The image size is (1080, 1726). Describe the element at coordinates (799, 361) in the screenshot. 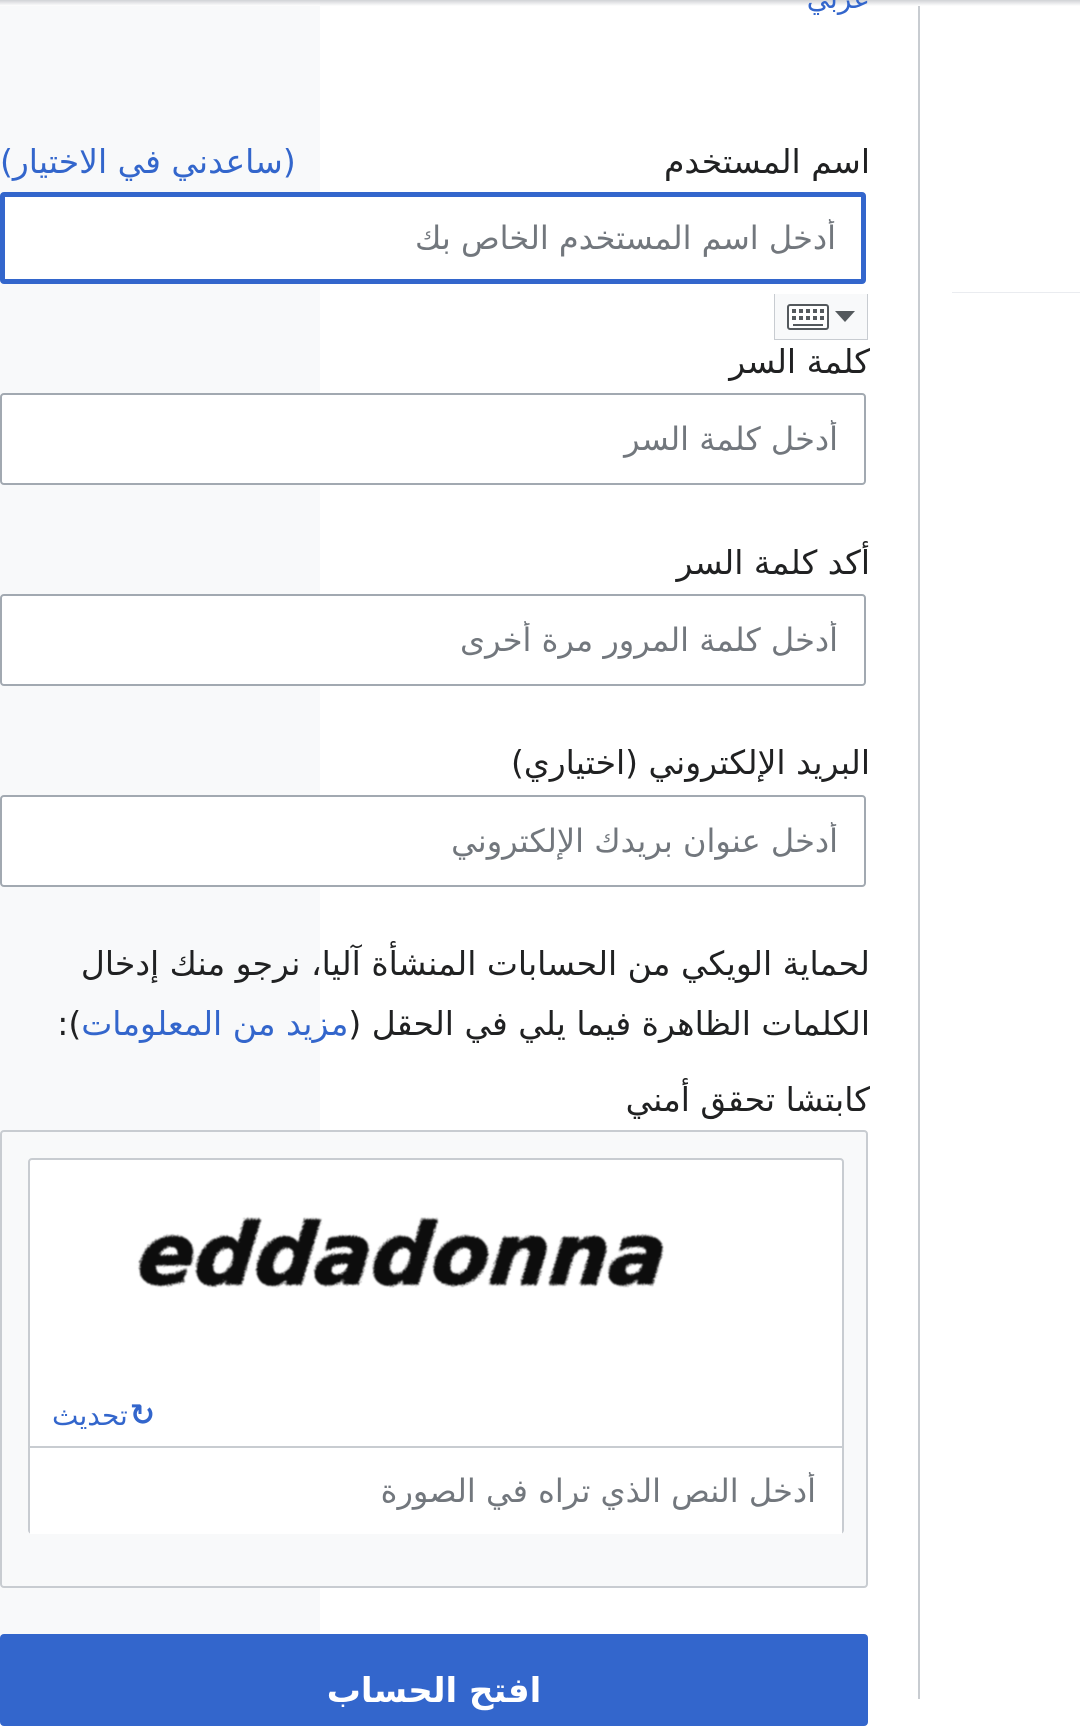

I see `password-label: كلمة السر` at that location.